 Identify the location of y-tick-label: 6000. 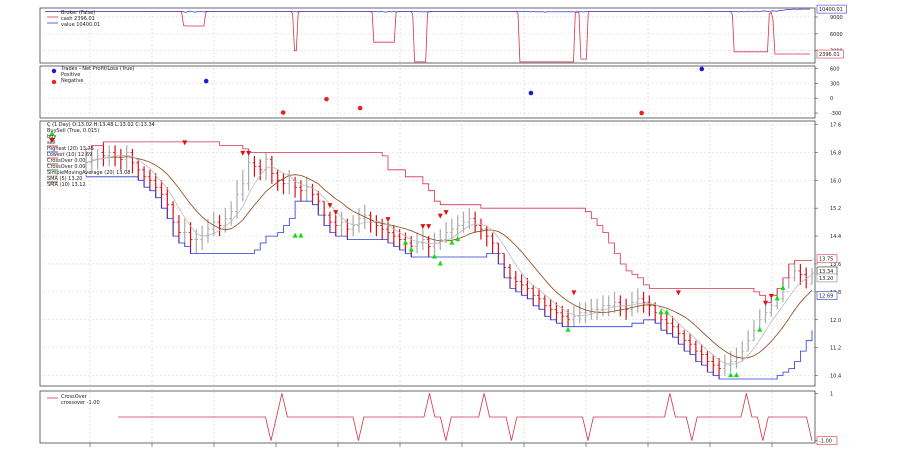
(836, 35).